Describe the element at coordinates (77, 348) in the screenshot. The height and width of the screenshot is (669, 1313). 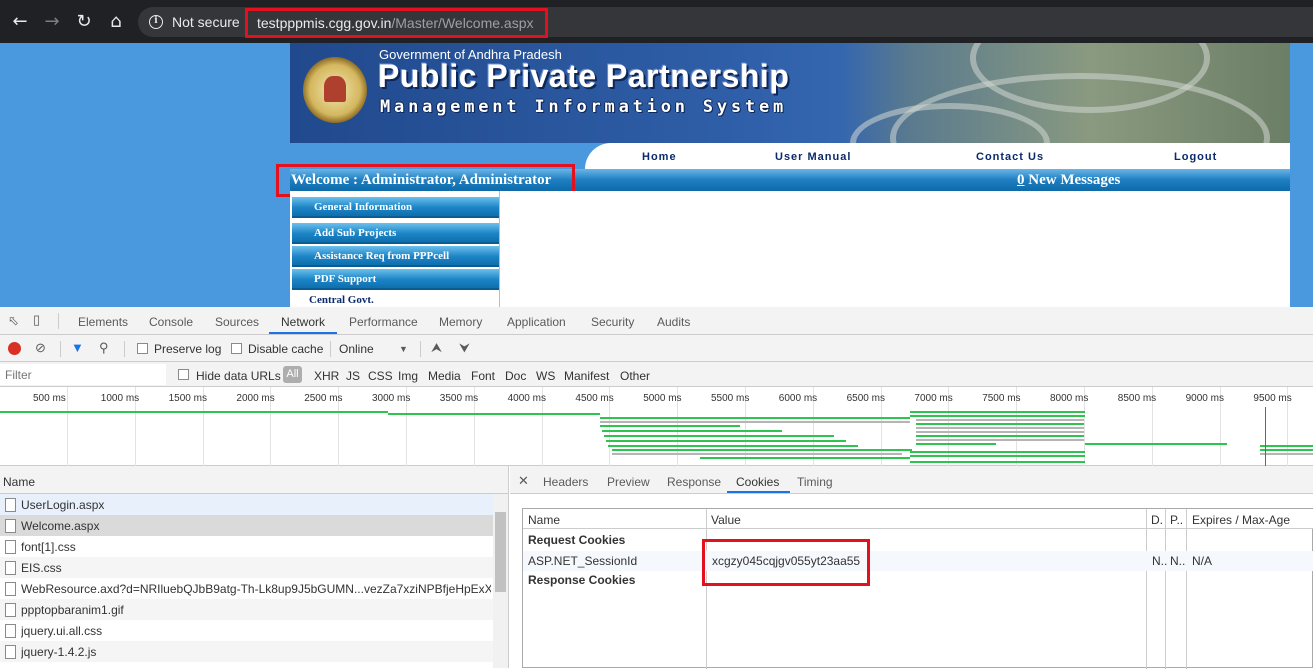
I see `filter-icon: ▼` at that location.